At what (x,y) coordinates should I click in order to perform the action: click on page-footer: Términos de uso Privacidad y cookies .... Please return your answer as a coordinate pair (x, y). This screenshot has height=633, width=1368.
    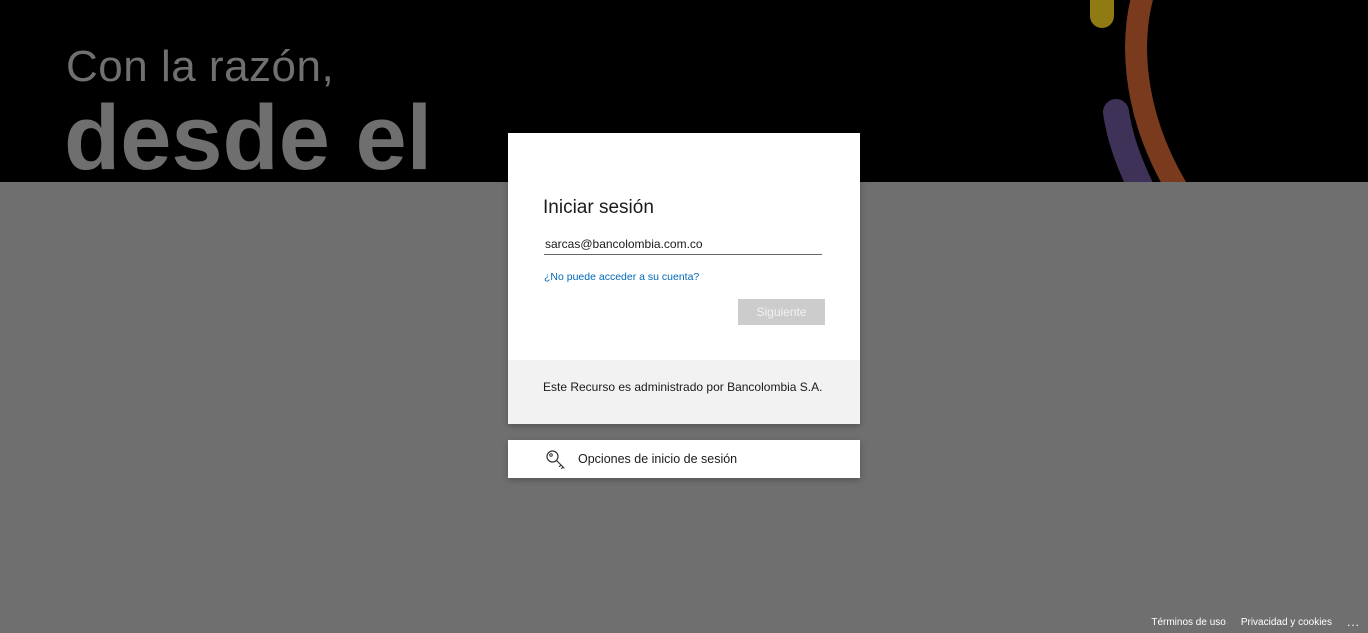
    Looking at the image, I should click on (1256, 622).